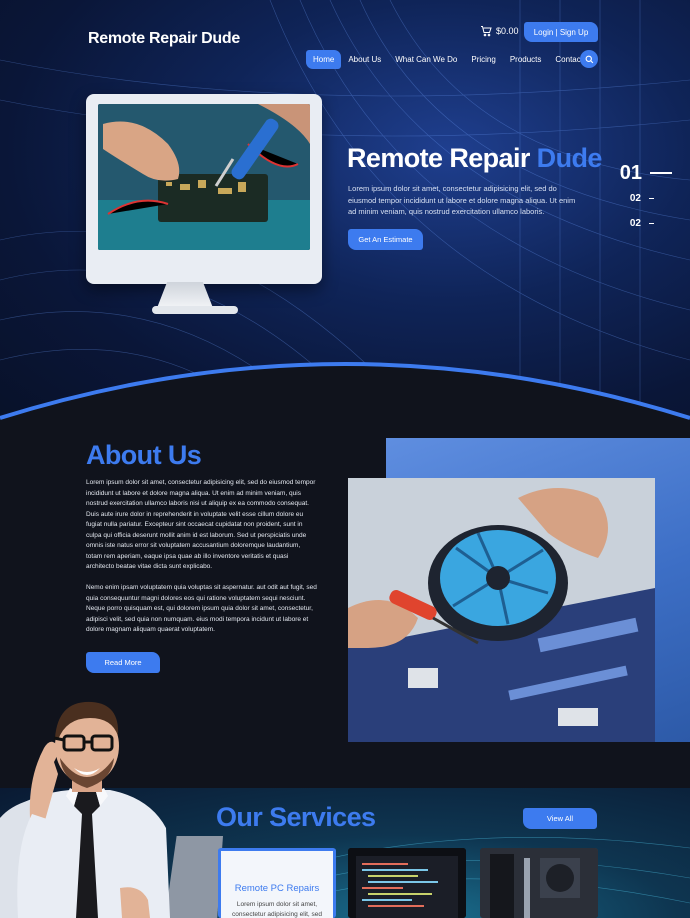 This screenshot has height=918, width=690. I want to click on get-estimate-button: Get An Estimate, so click(385, 239).